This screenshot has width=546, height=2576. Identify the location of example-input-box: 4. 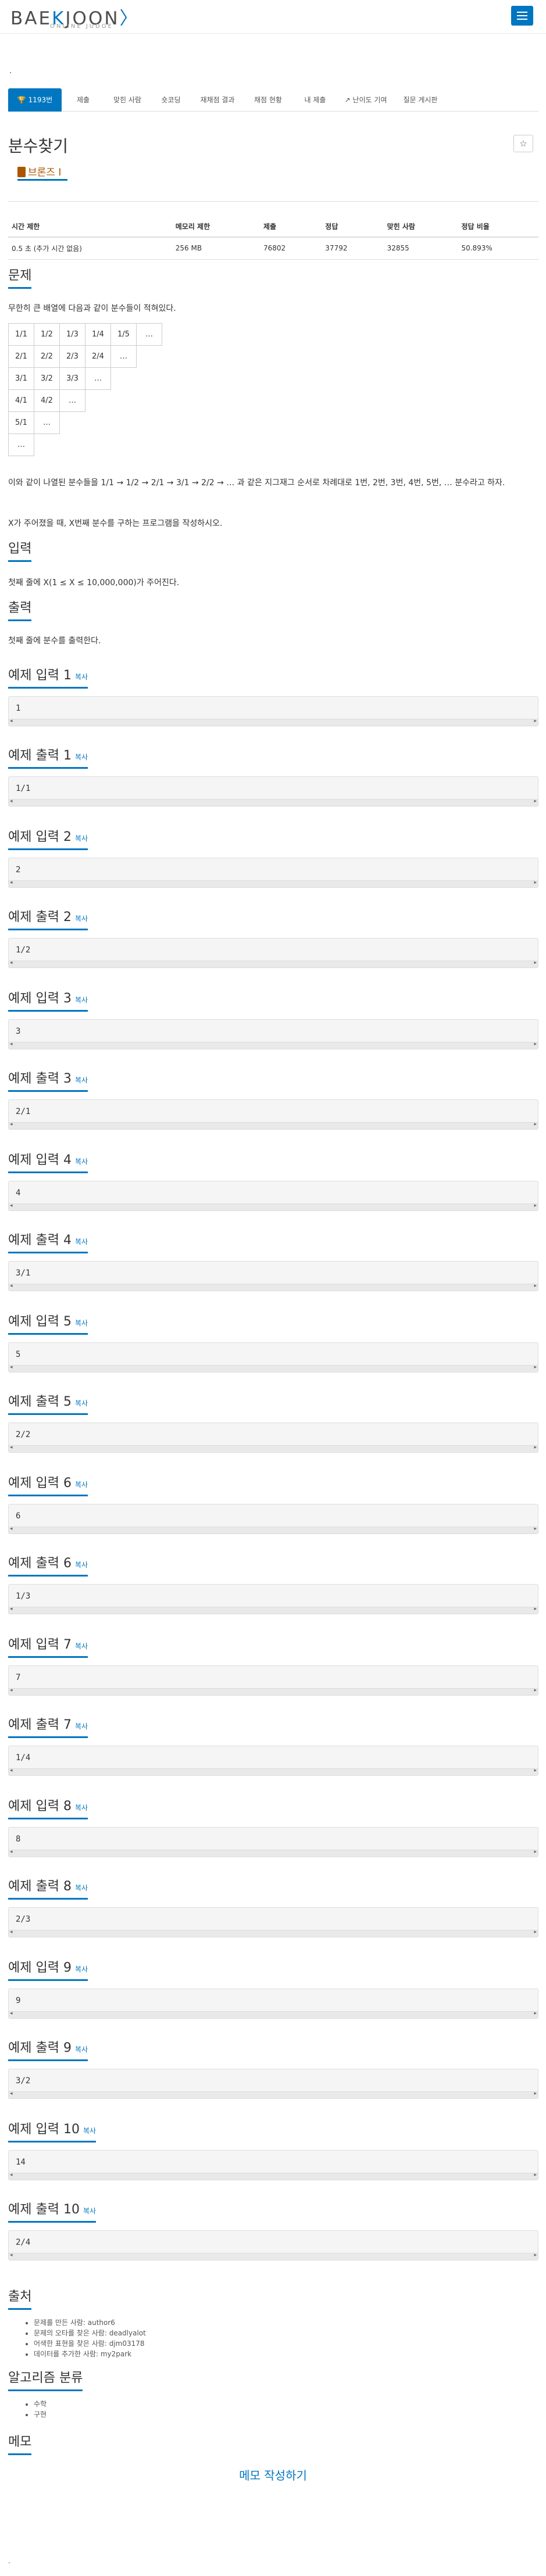
(273, 1196).